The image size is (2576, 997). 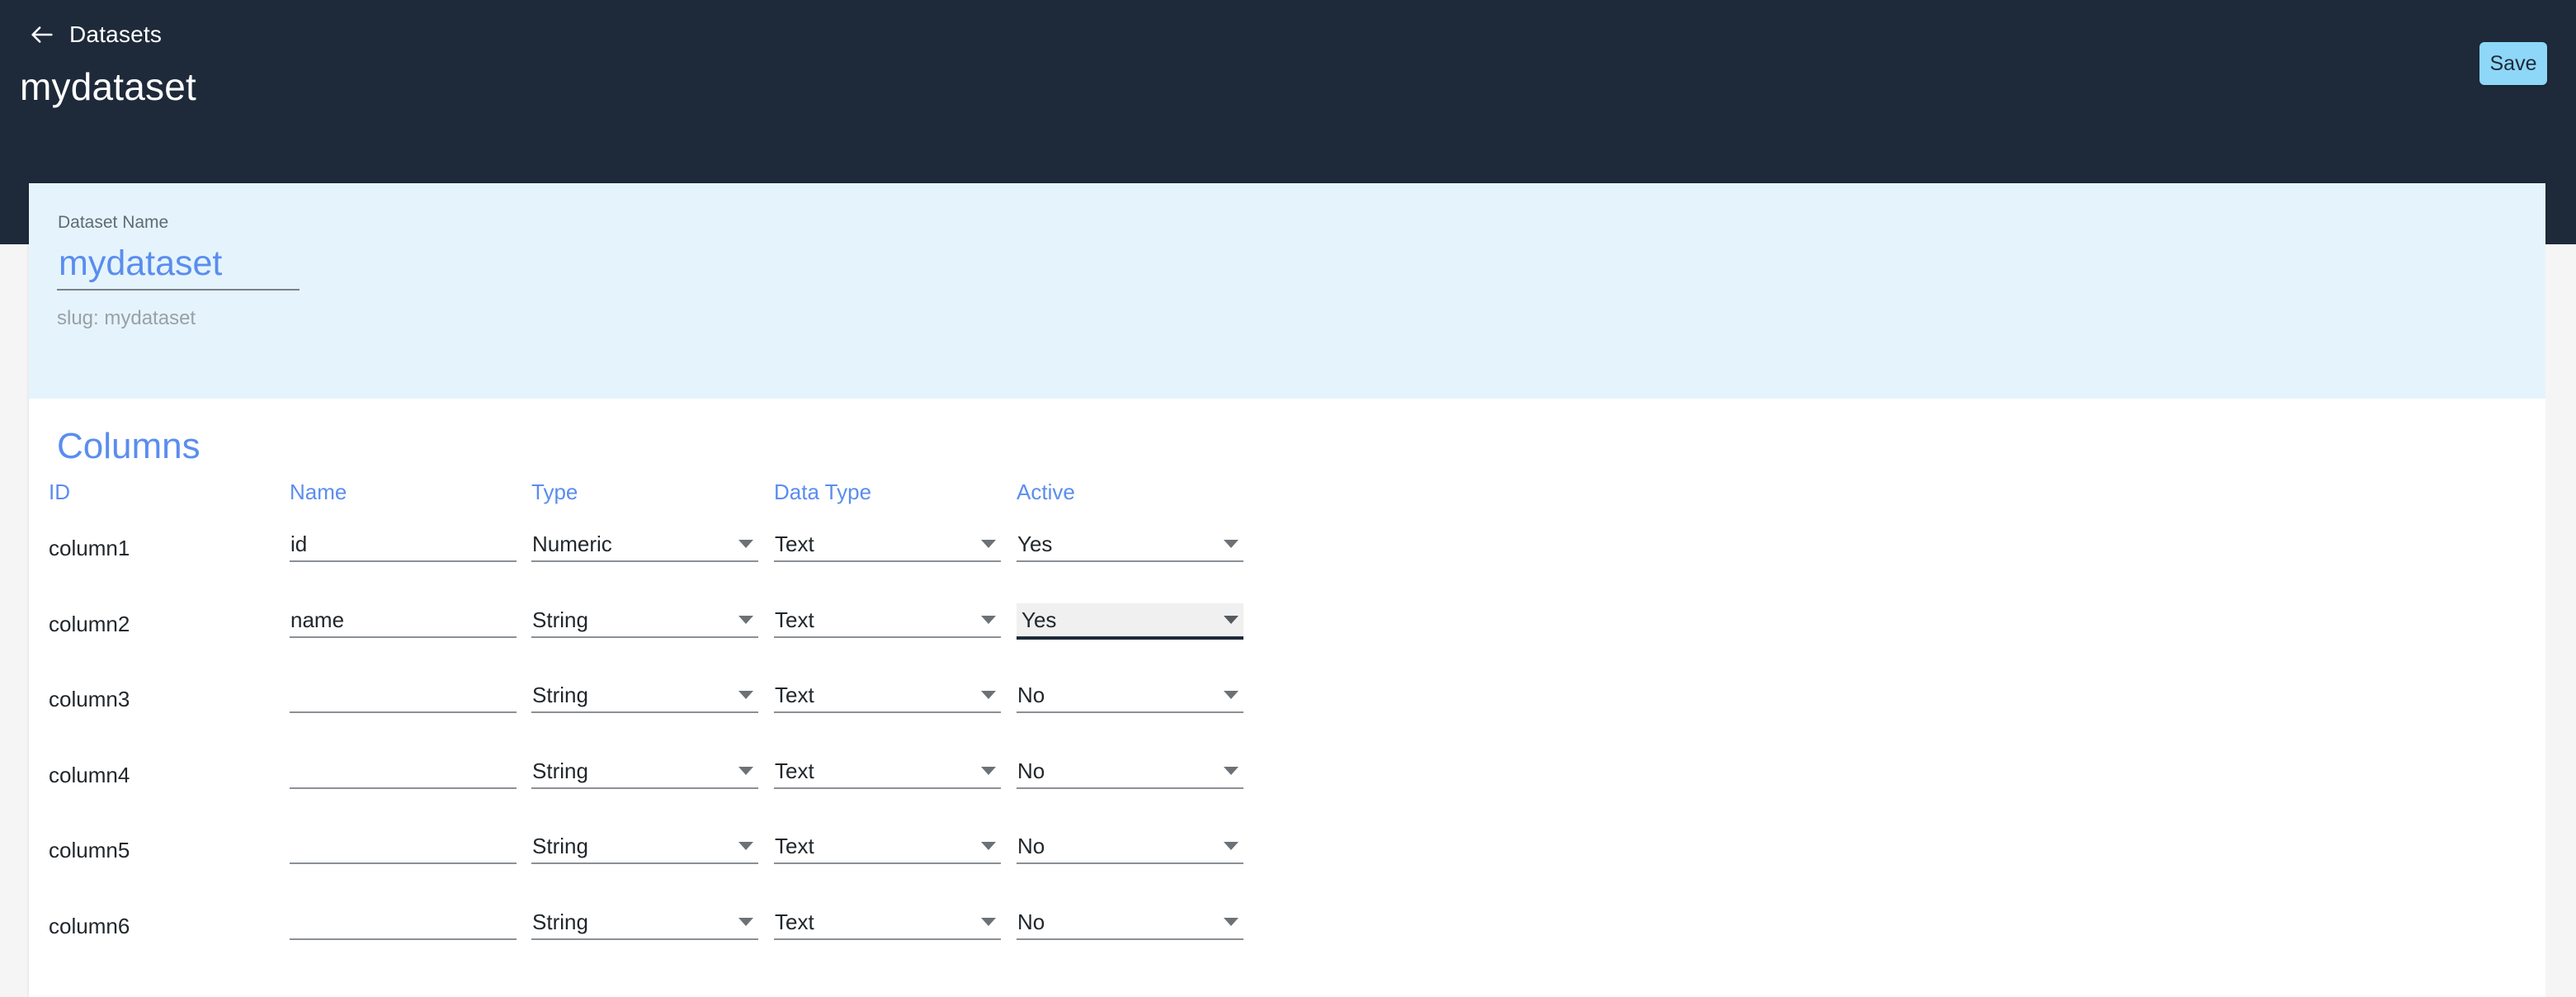 What do you see at coordinates (89, 774) in the screenshot?
I see `row-id-label: column4` at bounding box center [89, 774].